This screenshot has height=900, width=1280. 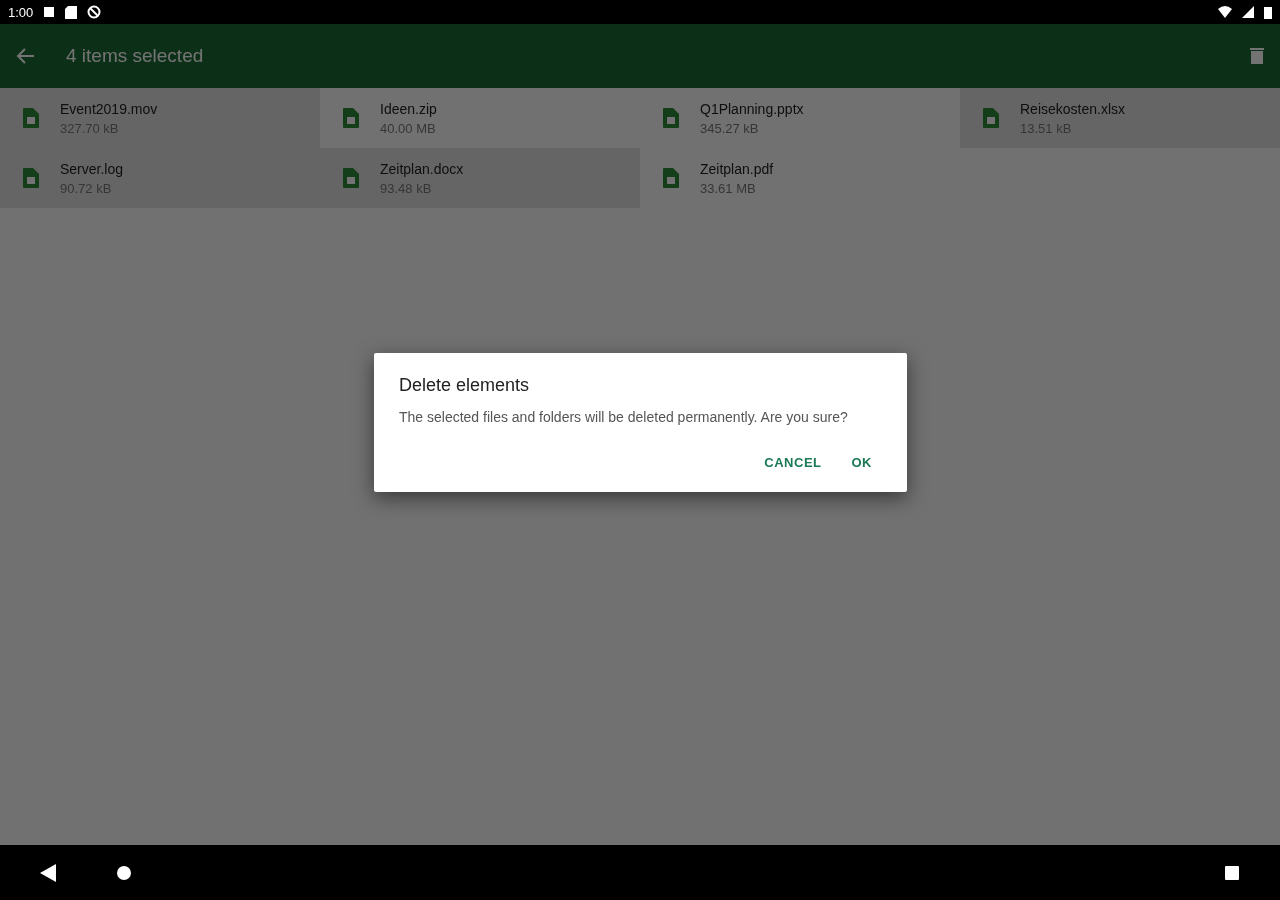 I want to click on file-name: Reisekosten.xlsx, so click(x=1073, y=108).